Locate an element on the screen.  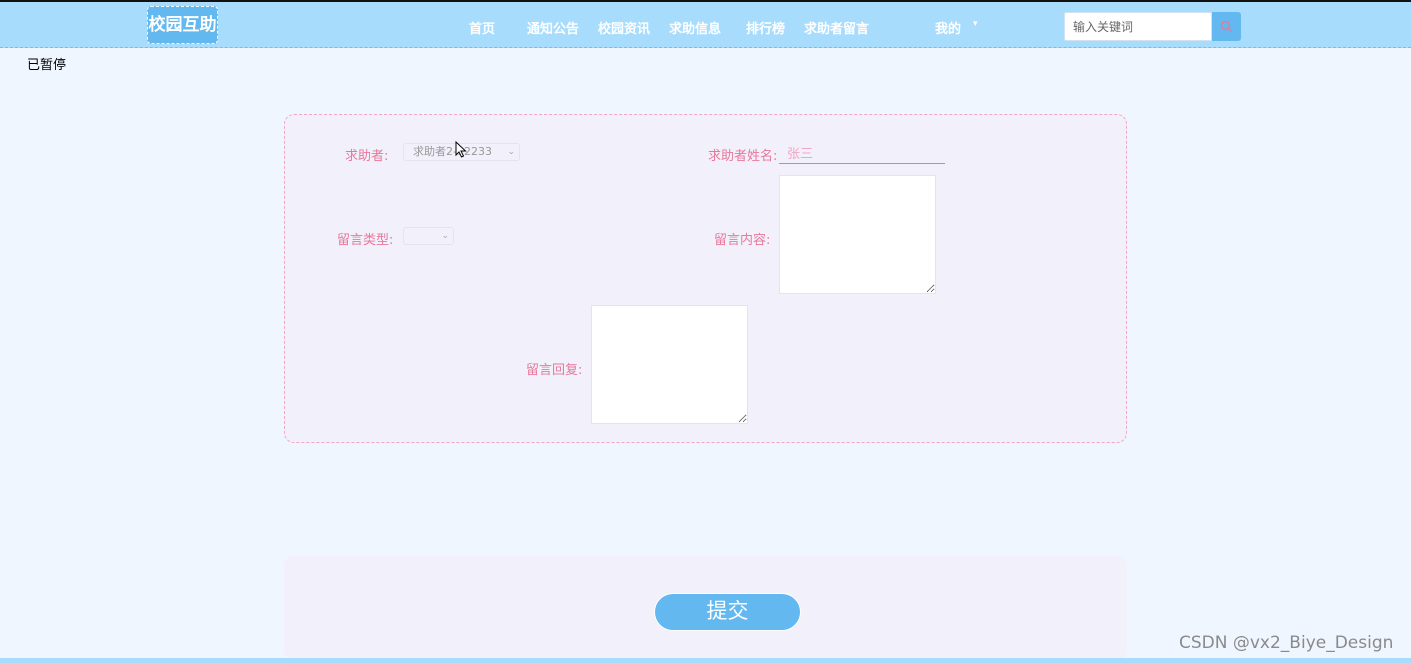
site-logo: 校园互助 is located at coordinates (182, 25).